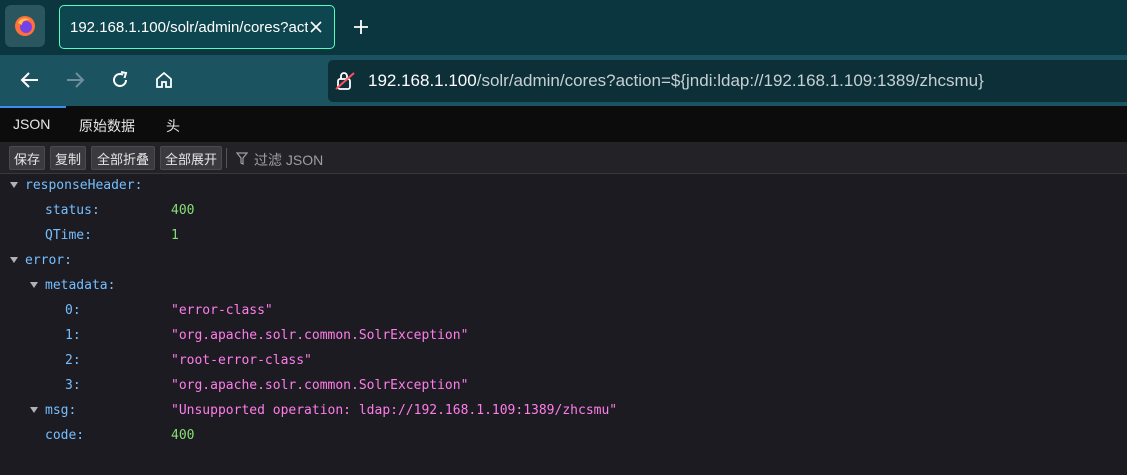 The width and height of the screenshot is (1127, 475). Describe the element at coordinates (173, 126) in the screenshot. I see `tab-headers: 头` at that location.